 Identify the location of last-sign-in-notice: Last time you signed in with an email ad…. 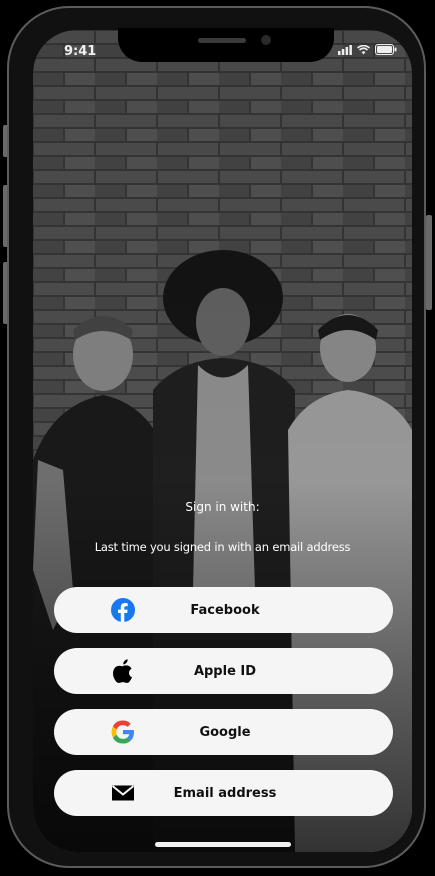
(222, 547).